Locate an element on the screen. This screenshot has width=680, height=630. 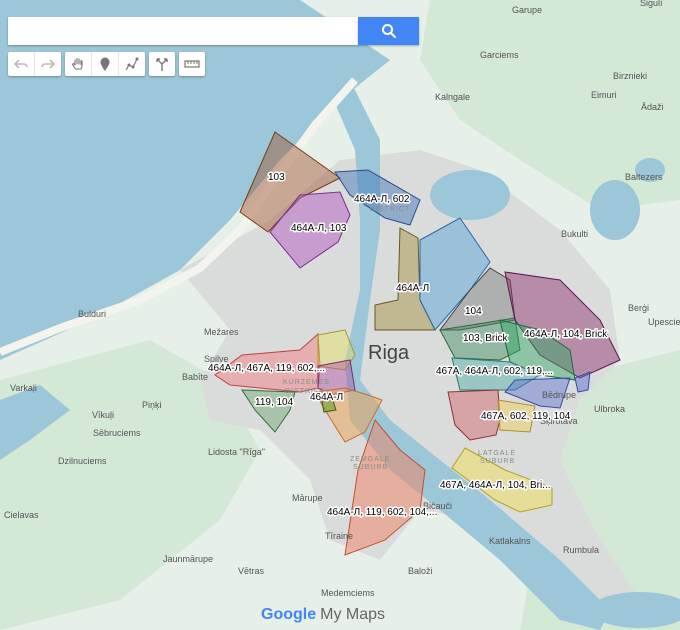
region-label: 467А, 602, 119, 104 is located at coordinates (526, 417).